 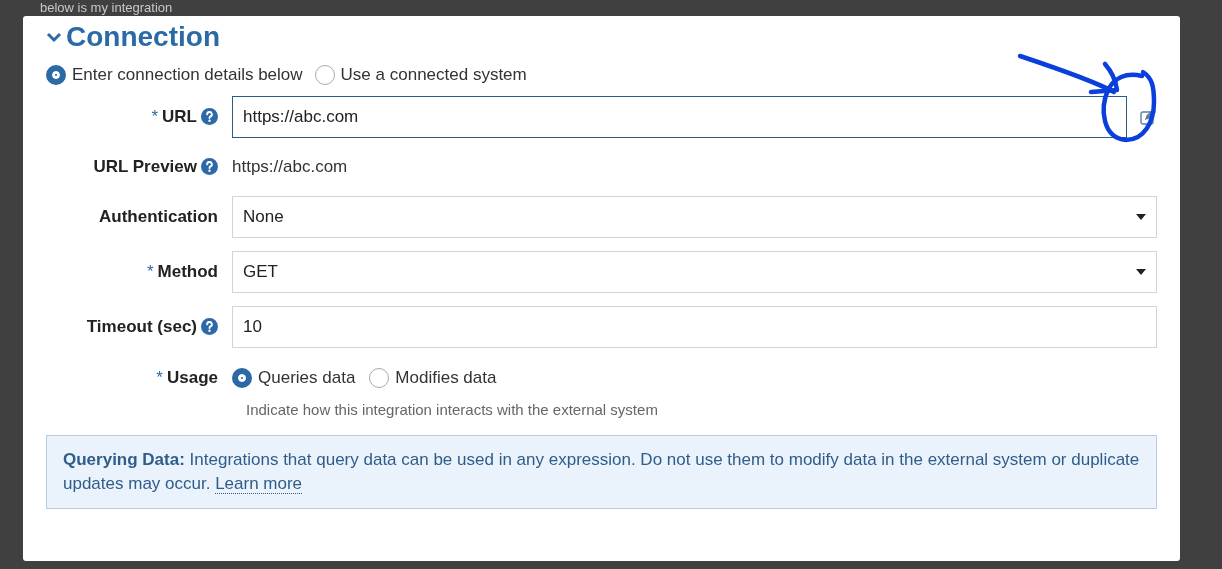 What do you see at coordinates (694, 326) in the screenshot?
I see `text-field: 10` at bounding box center [694, 326].